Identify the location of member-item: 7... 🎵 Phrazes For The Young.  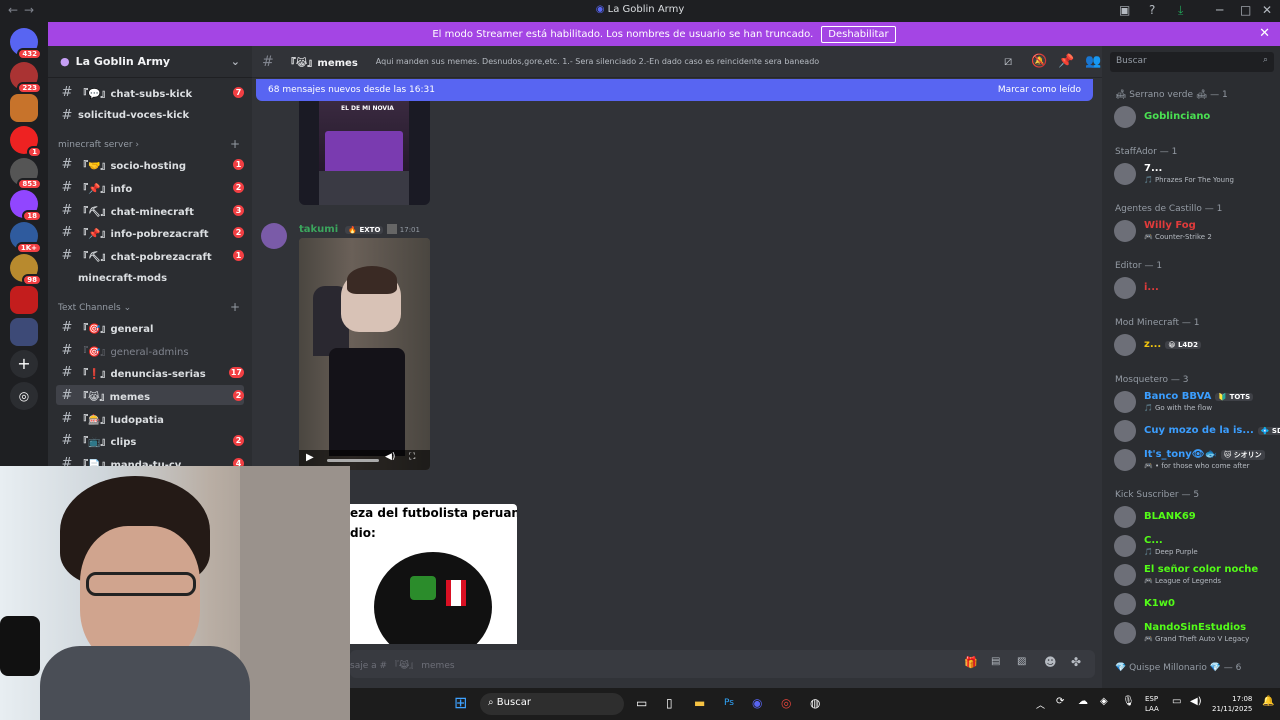
(1194, 174).